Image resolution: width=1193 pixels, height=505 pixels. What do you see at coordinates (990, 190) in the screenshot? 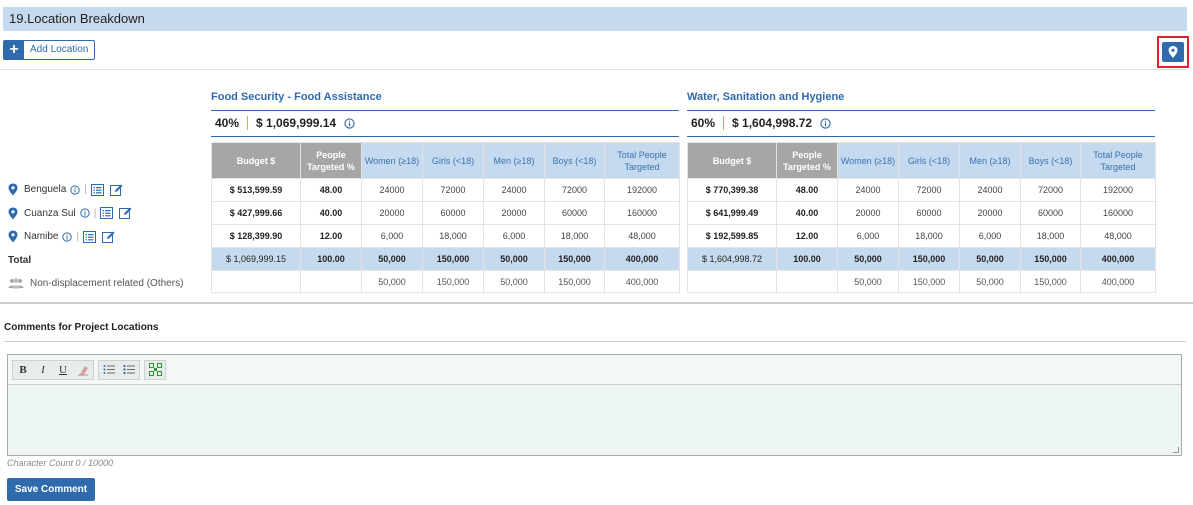
I see `men-cell: 24000` at bounding box center [990, 190].